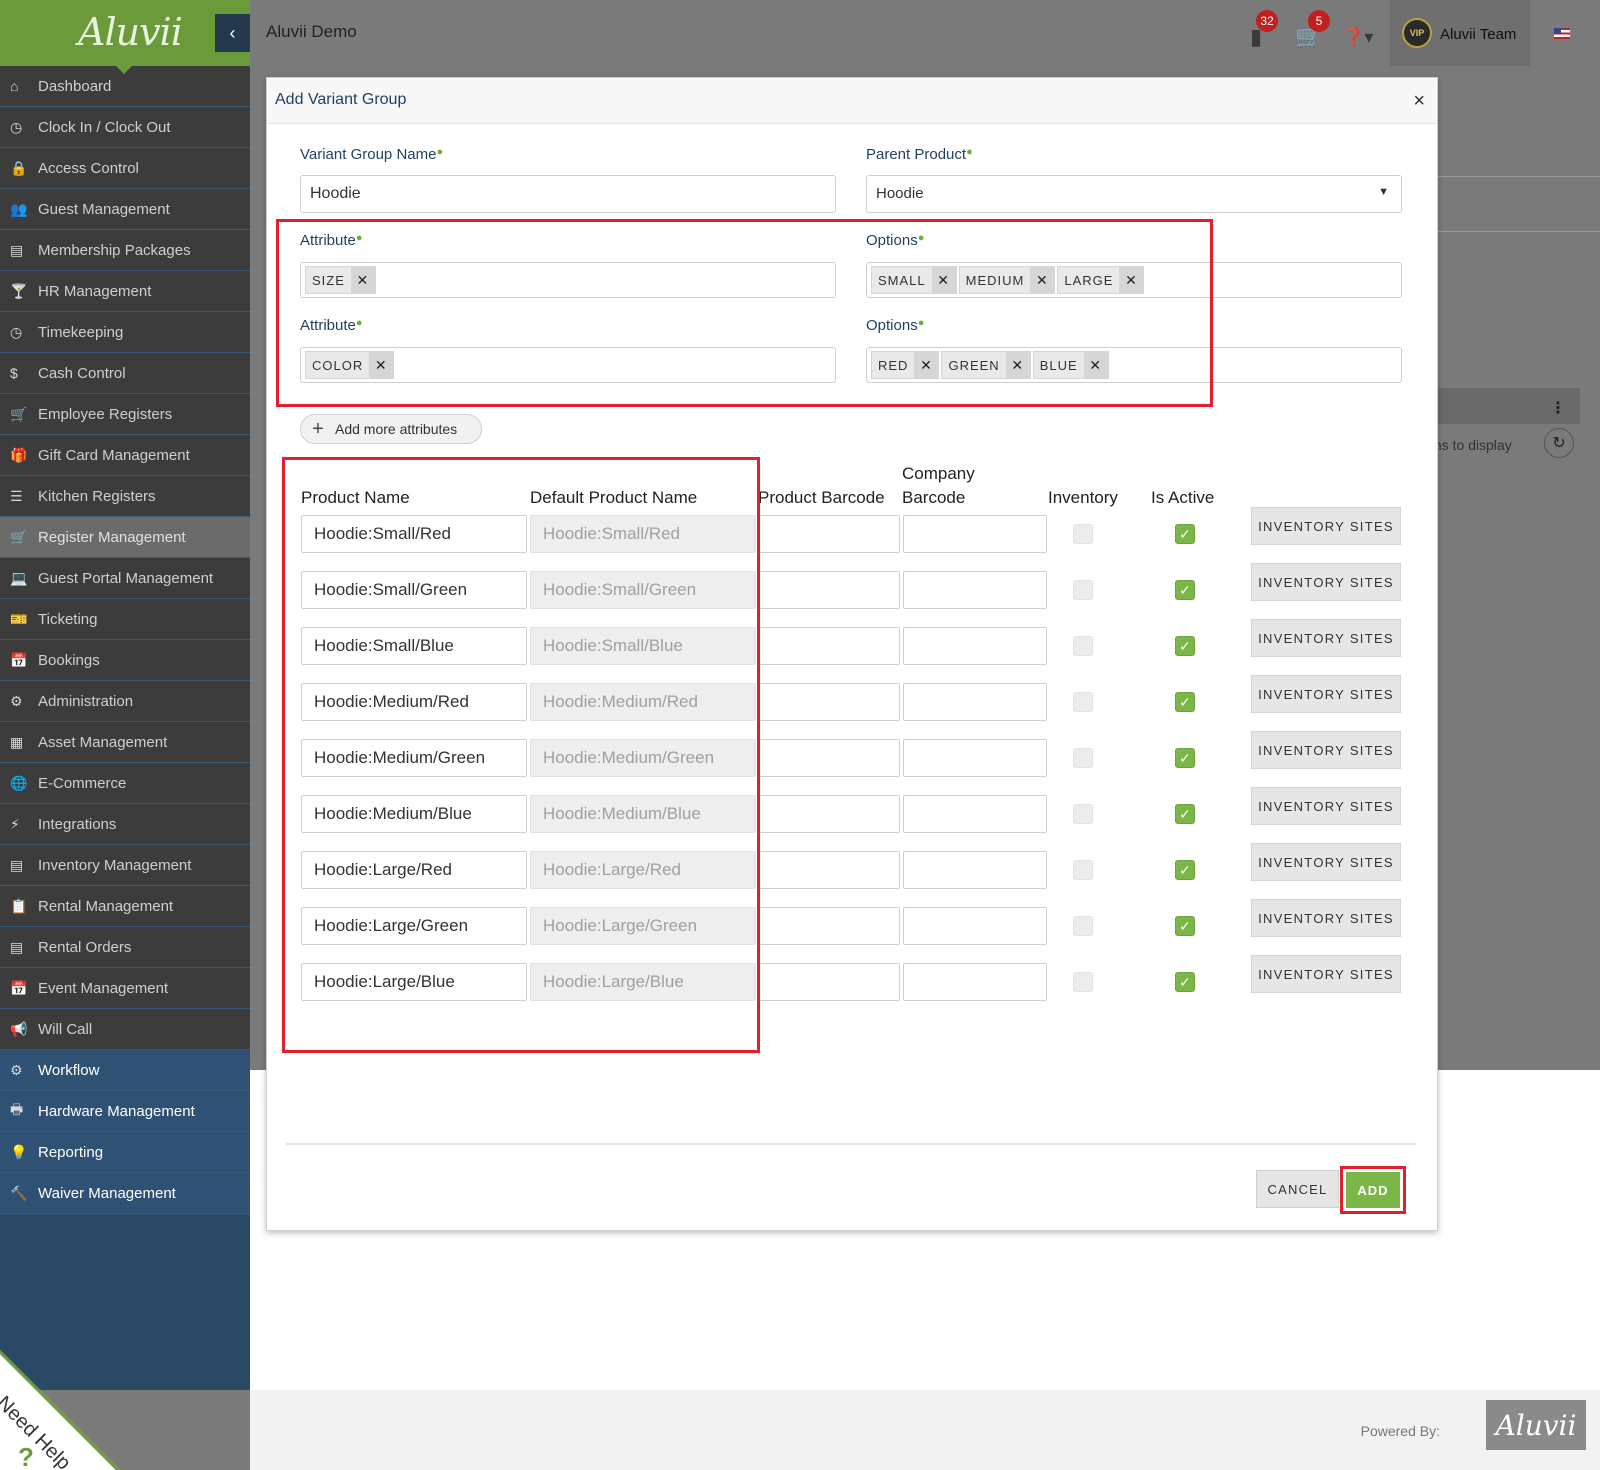 The image size is (1600, 1470). I want to click on sidebar-item-bookings: 📅 Bookings, so click(125, 660).